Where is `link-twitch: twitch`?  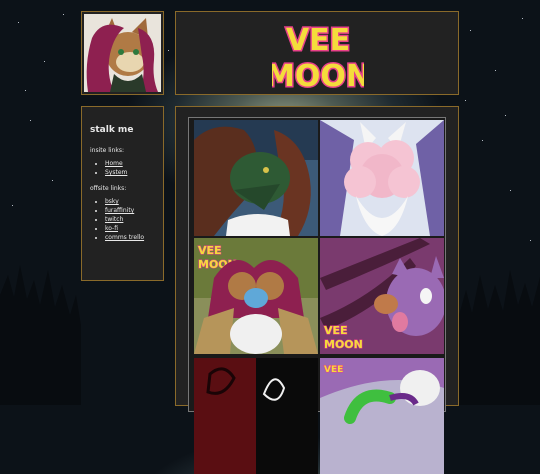
link-twitch: twitch is located at coordinates (114, 219).